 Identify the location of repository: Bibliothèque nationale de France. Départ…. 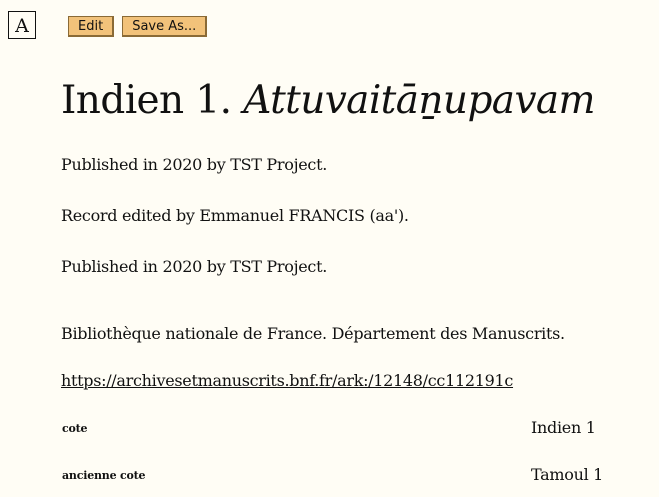
(313, 333).